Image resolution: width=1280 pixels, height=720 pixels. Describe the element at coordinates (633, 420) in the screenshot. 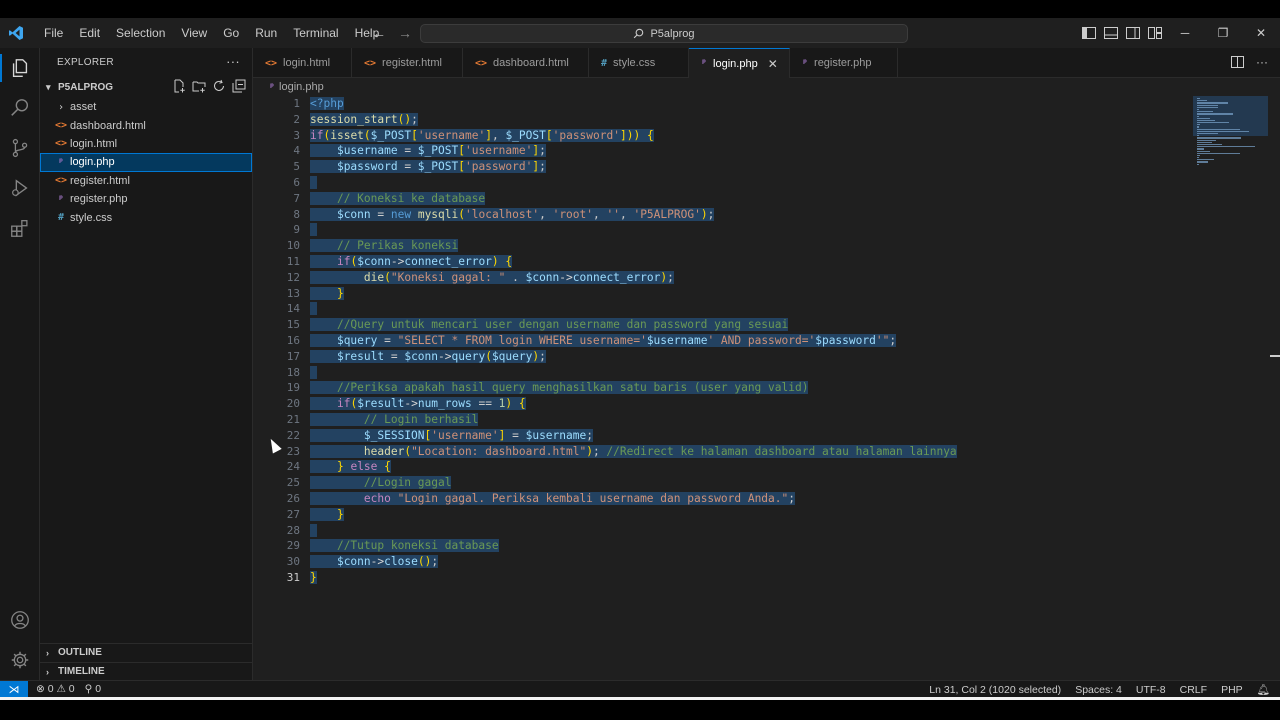

I see `code-line: // Login berhasil` at that location.